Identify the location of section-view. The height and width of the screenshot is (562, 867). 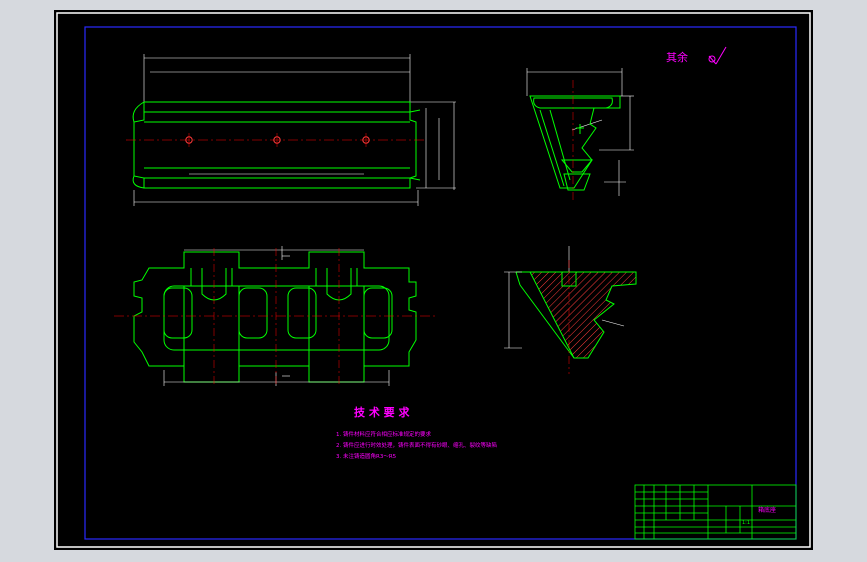
(570, 310).